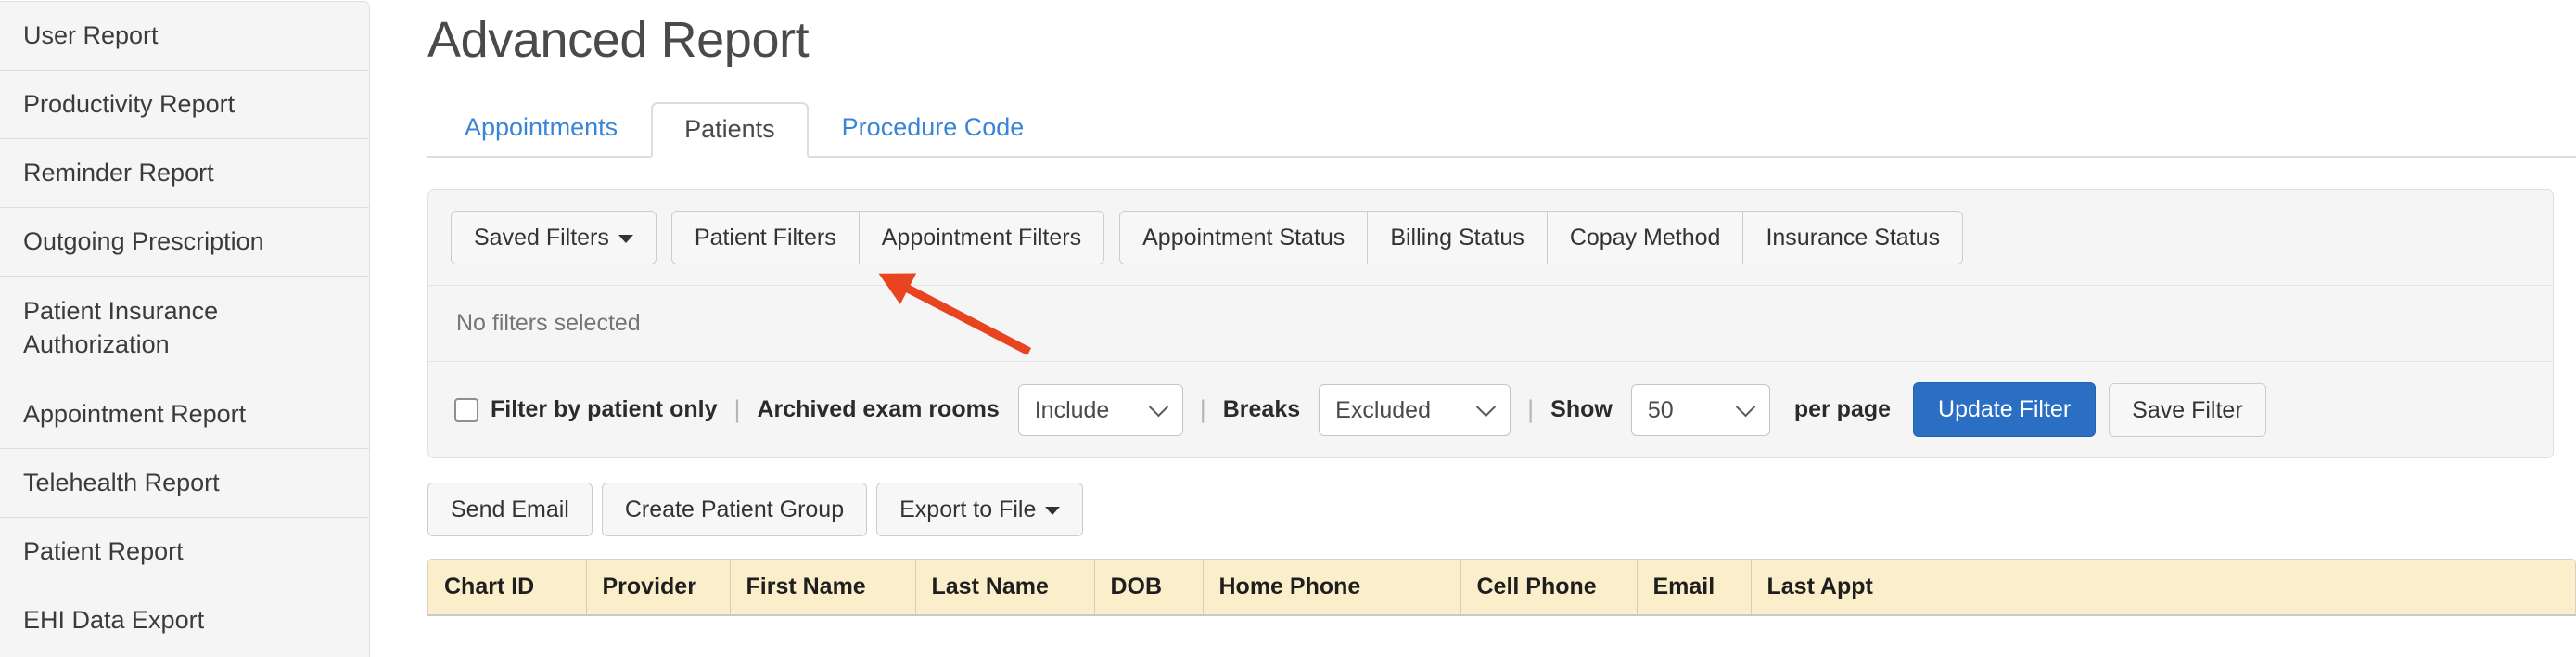 Image resolution: width=2576 pixels, height=657 pixels. I want to click on column-header-chart-id: Chart ID, so click(508, 587).